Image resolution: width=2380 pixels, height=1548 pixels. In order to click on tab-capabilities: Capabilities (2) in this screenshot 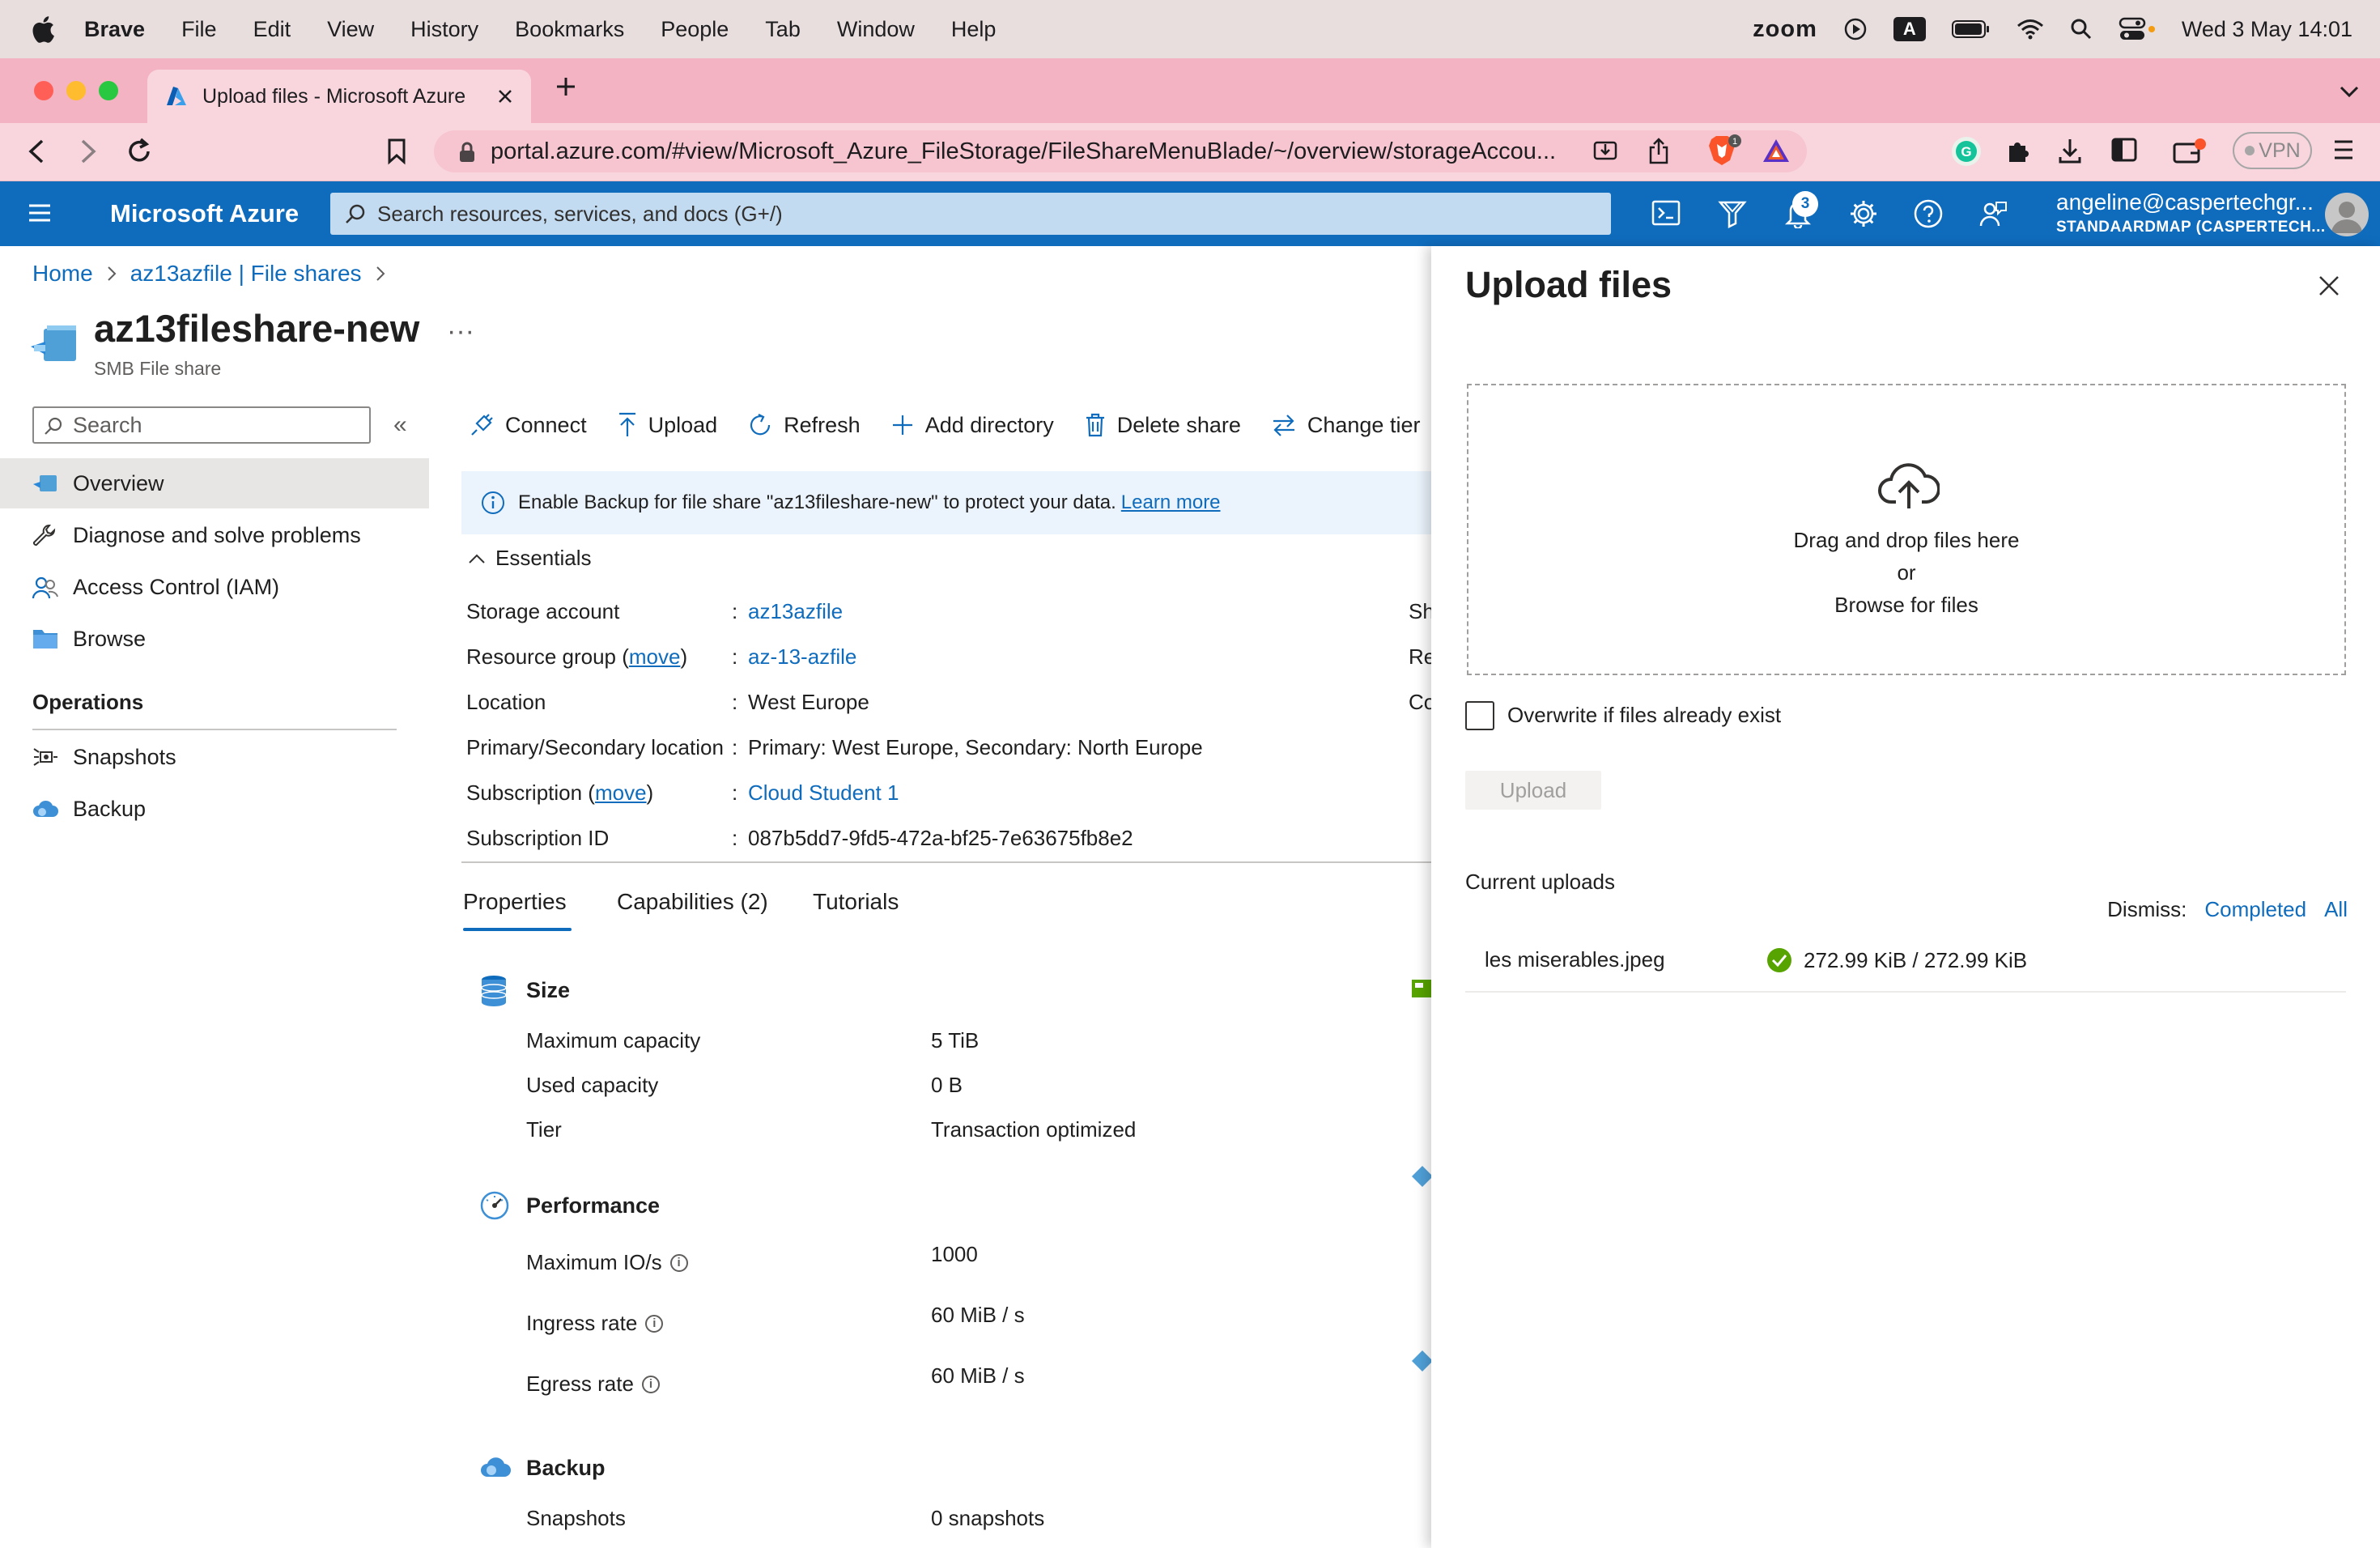, I will do `click(692, 902)`.